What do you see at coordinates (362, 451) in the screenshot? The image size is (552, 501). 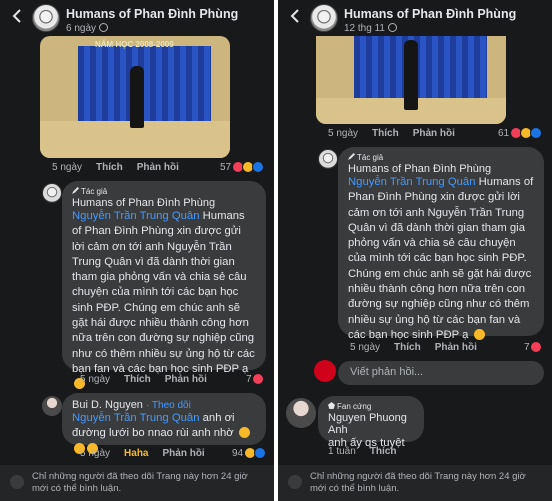 I see `fan-comment-actions: 1 tuần Thích` at bounding box center [362, 451].